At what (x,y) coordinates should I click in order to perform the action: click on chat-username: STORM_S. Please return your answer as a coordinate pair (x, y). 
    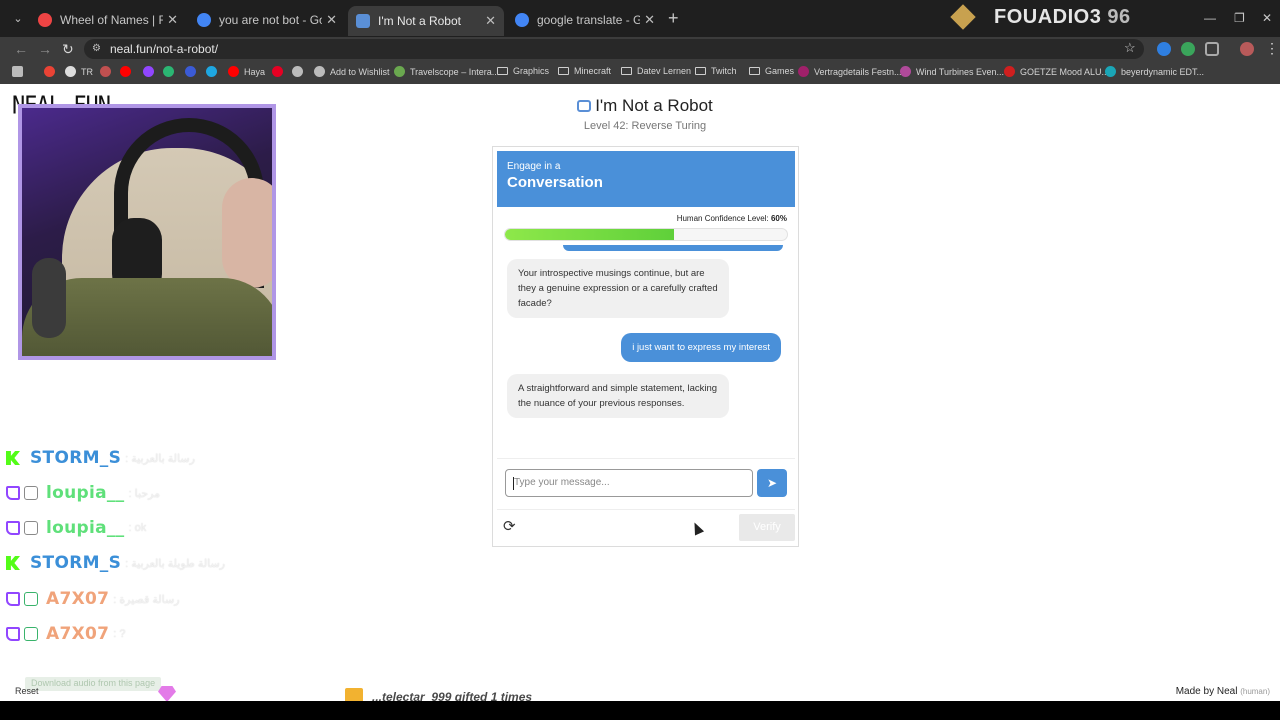
    Looking at the image, I should click on (76, 458).